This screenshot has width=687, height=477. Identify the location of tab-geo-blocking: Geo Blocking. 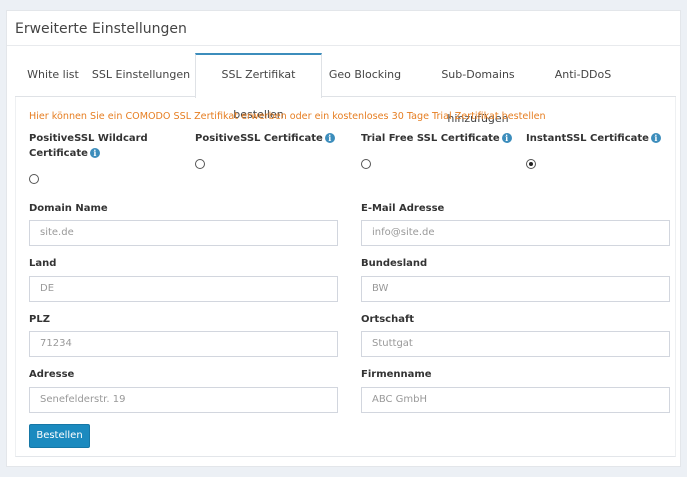
(365, 75).